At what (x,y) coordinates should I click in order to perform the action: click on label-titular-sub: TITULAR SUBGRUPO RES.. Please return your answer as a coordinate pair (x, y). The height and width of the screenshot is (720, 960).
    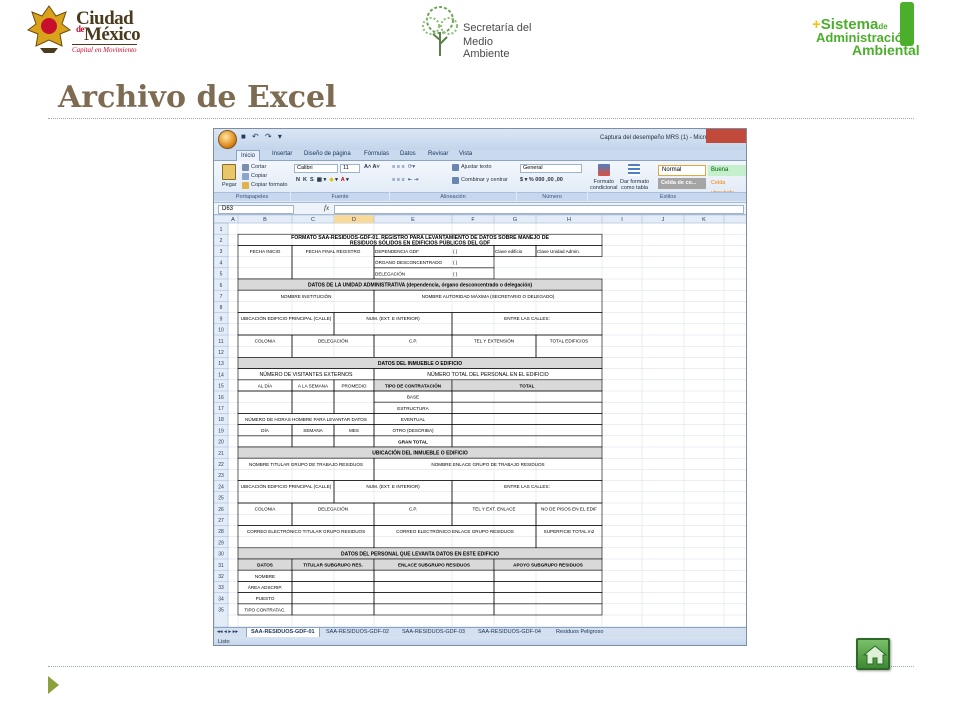
    Looking at the image, I should click on (332, 565).